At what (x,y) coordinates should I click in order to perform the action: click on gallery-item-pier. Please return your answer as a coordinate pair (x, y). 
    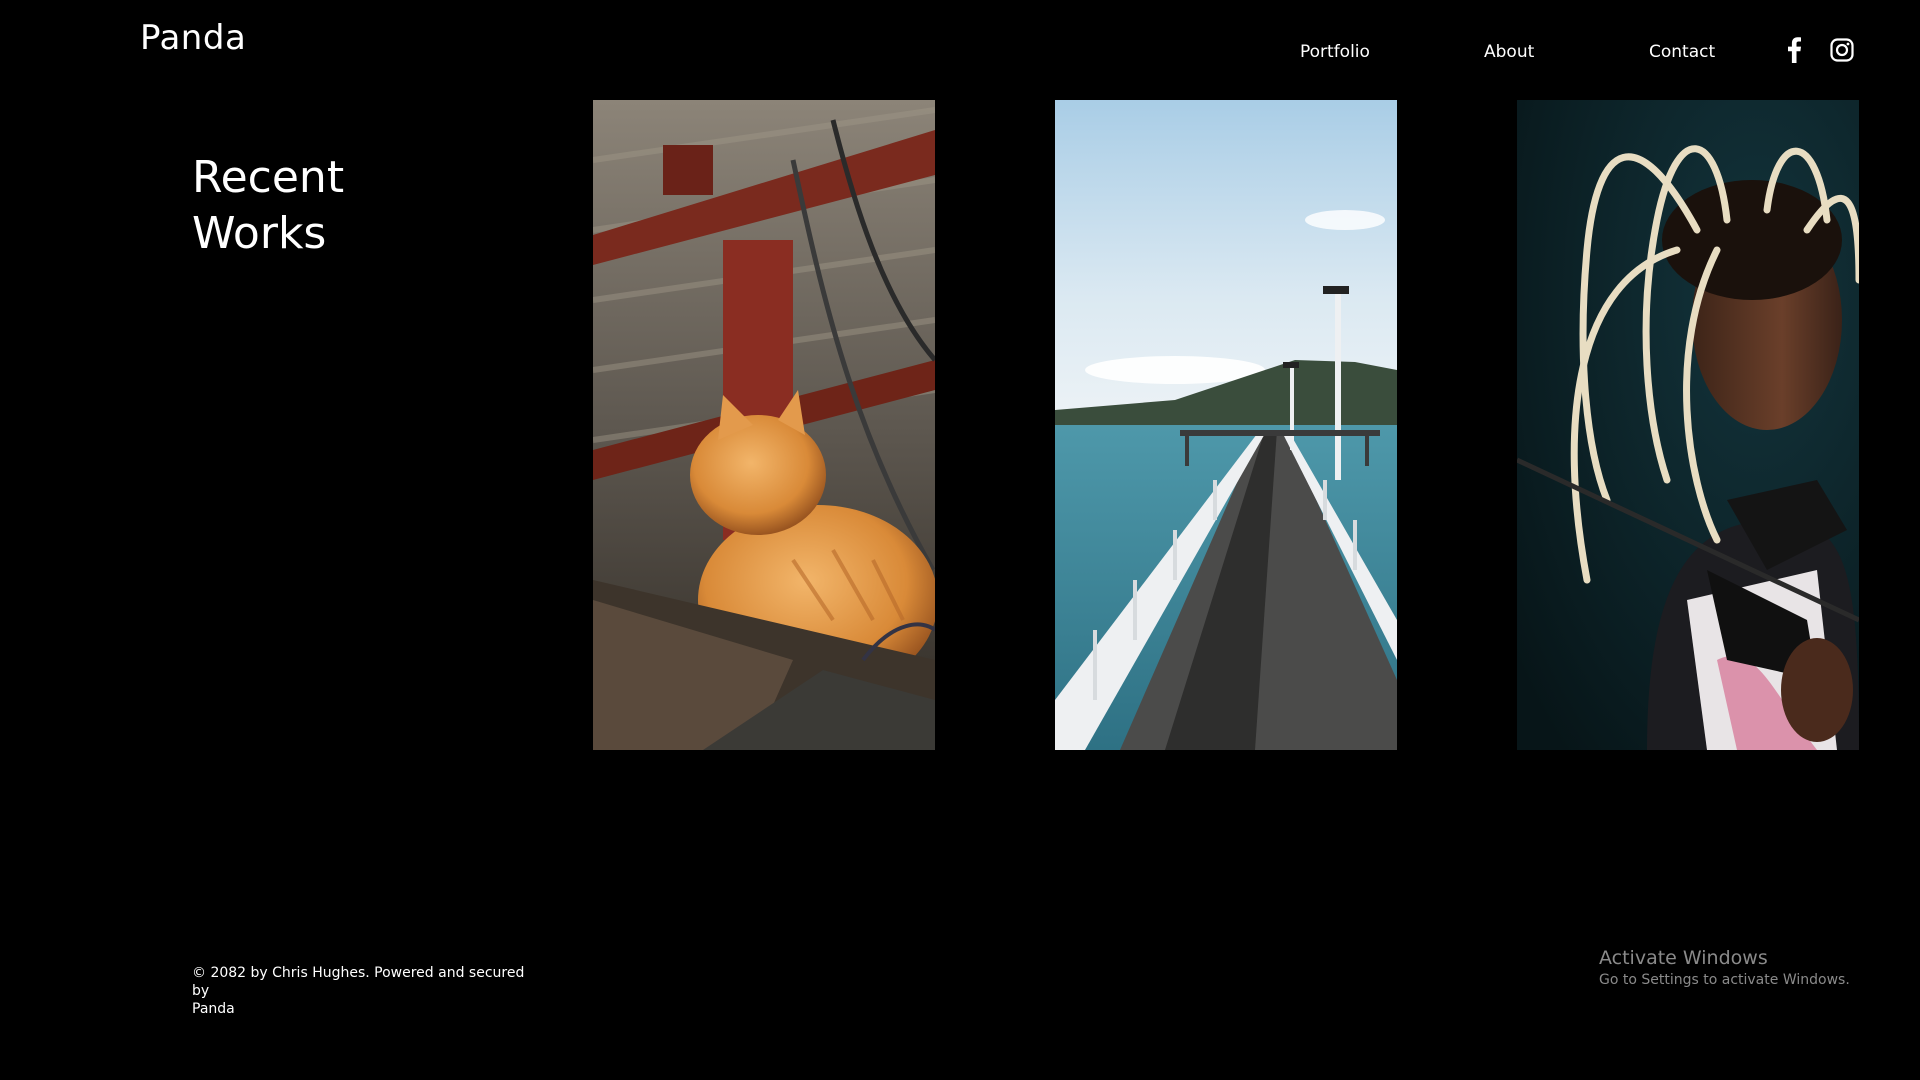
    Looking at the image, I should click on (1226, 425).